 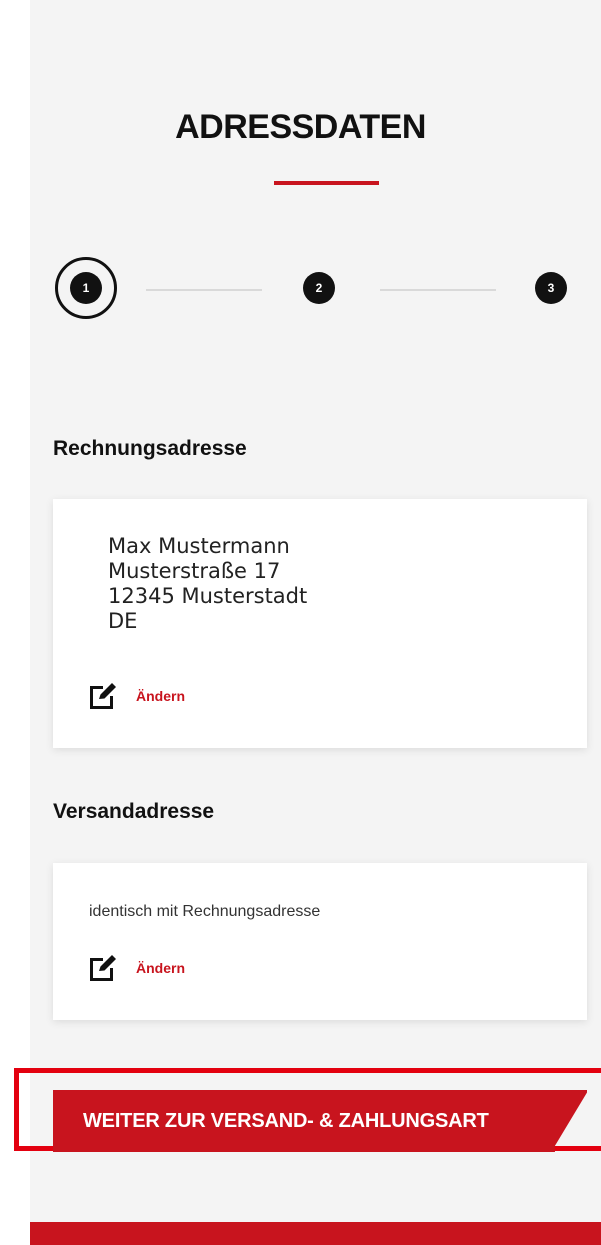 What do you see at coordinates (194, 571) in the screenshot?
I see `billing-address-street: Musterstraße 17` at bounding box center [194, 571].